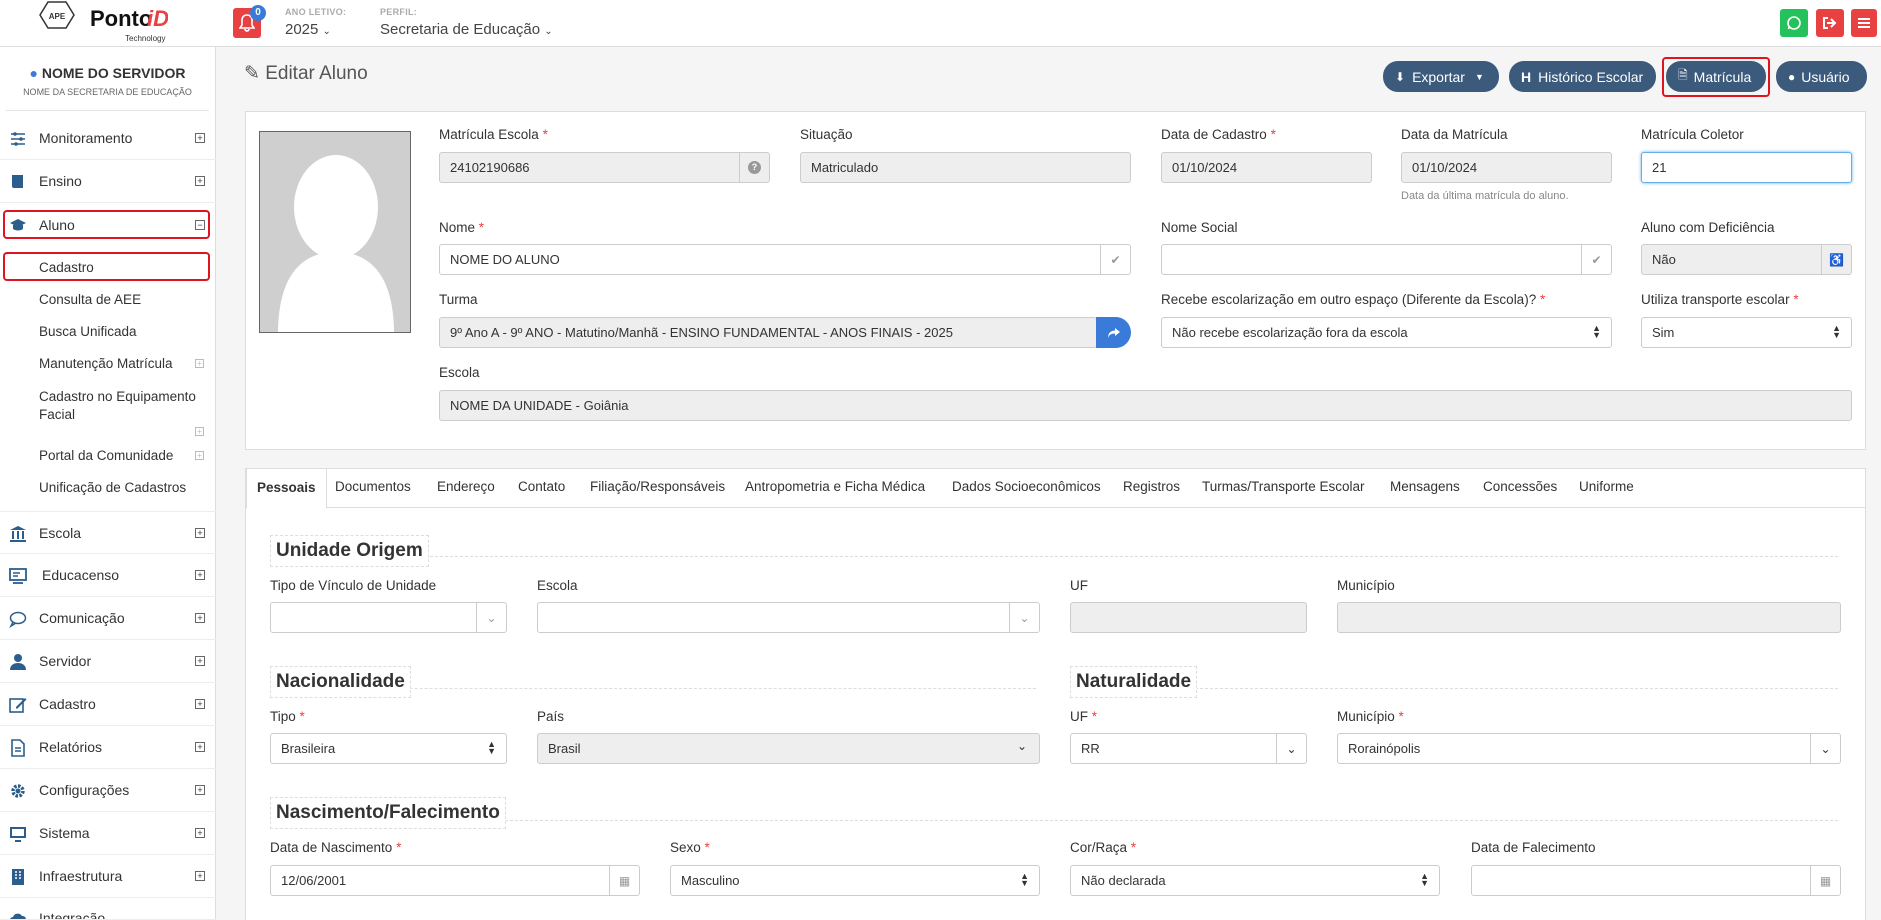 The height and width of the screenshot is (920, 1881). I want to click on data-cadastro-label: Data de Cadastro *, so click(1218, 134).